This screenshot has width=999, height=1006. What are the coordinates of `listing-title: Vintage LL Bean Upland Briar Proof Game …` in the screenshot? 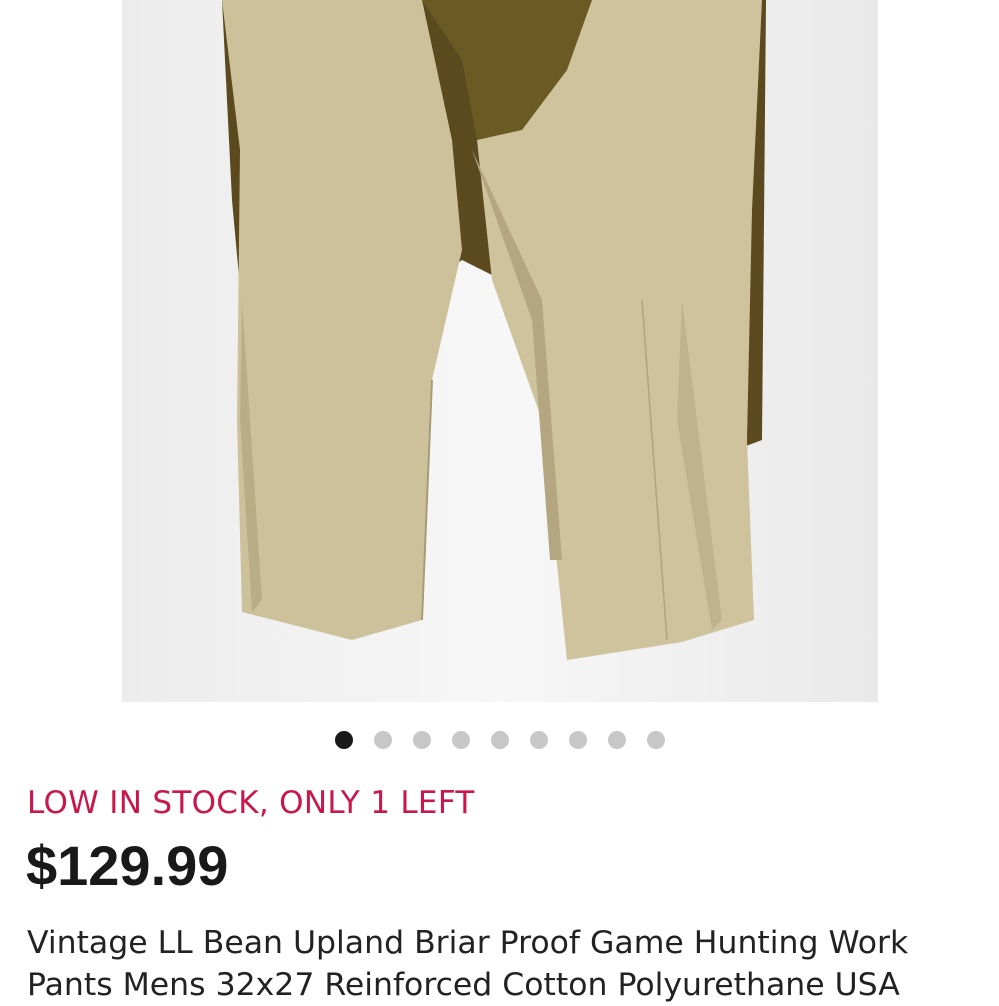 It's located at (468, 964).